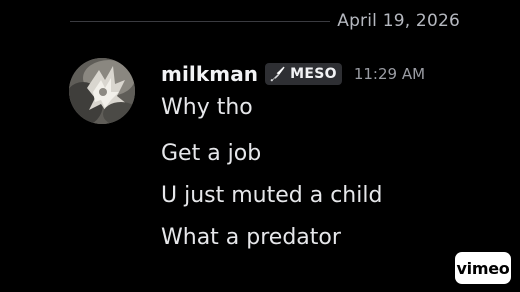 Image resolution: width=520 pixels, height=292 pixels. I want to click on role-label: MESO, so click(313, 74).